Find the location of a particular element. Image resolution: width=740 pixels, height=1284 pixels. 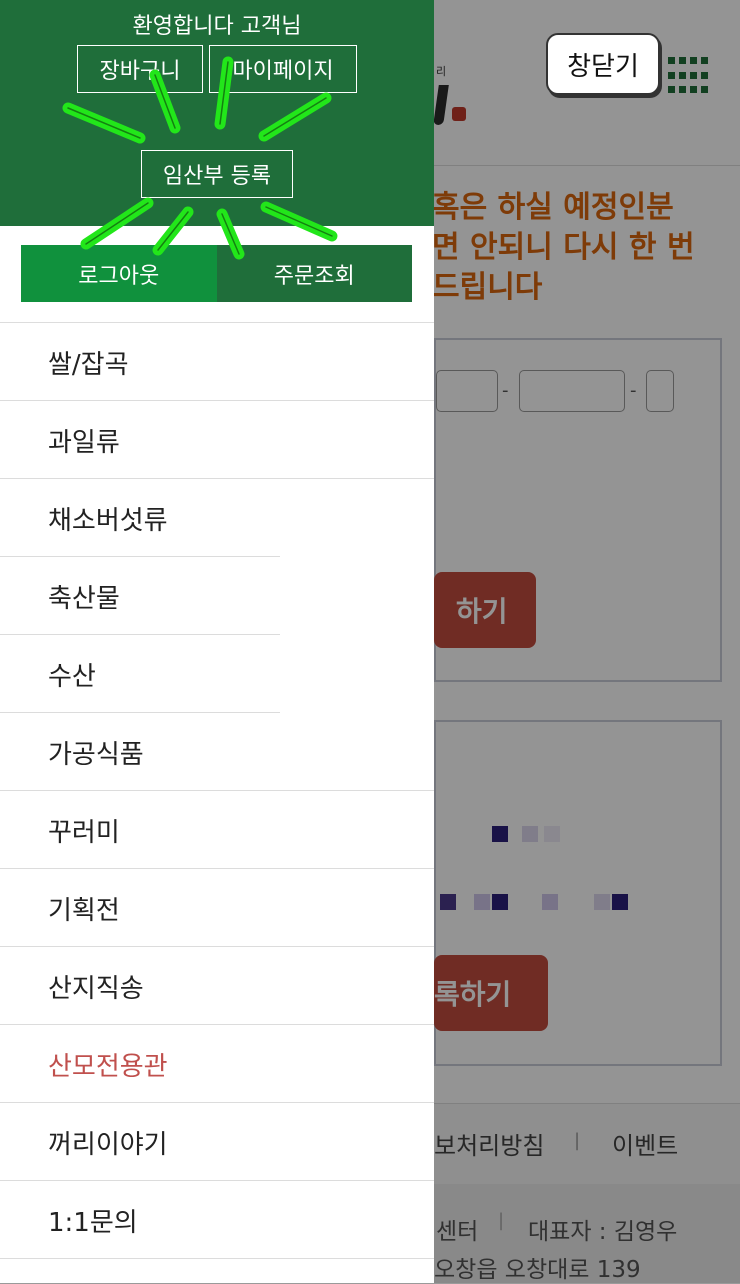

order-lookup-button: 주문조회 is located at coordinates (314, 273).